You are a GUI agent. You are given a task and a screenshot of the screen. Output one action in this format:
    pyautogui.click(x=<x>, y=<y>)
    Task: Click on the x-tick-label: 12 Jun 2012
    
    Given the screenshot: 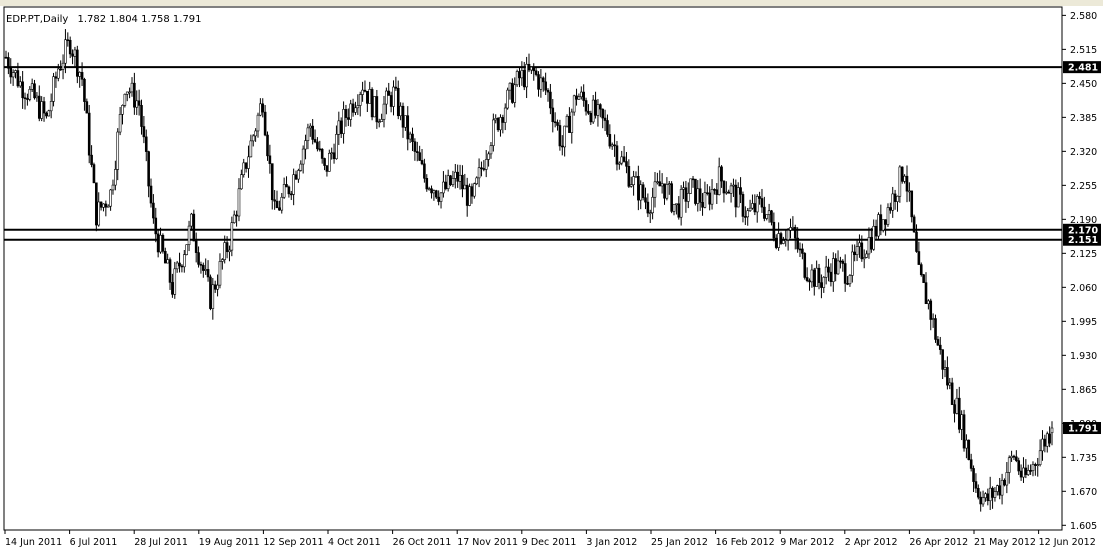 What is the action you would take?
    pyautogui.click(x=1067, y=542)
    